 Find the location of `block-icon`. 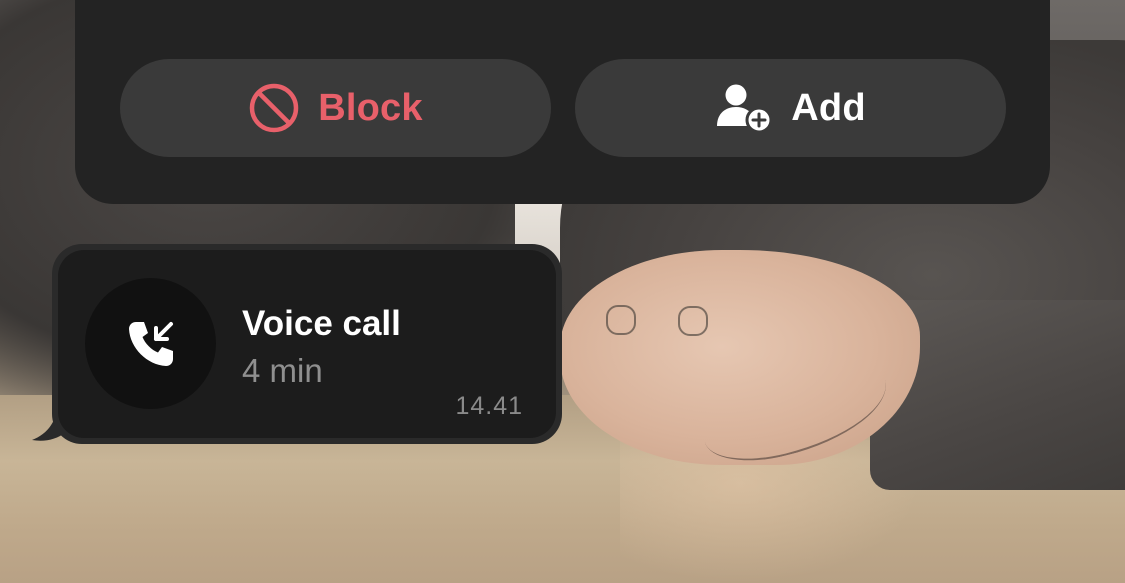

block-icon is located at coordinates (274, 108).